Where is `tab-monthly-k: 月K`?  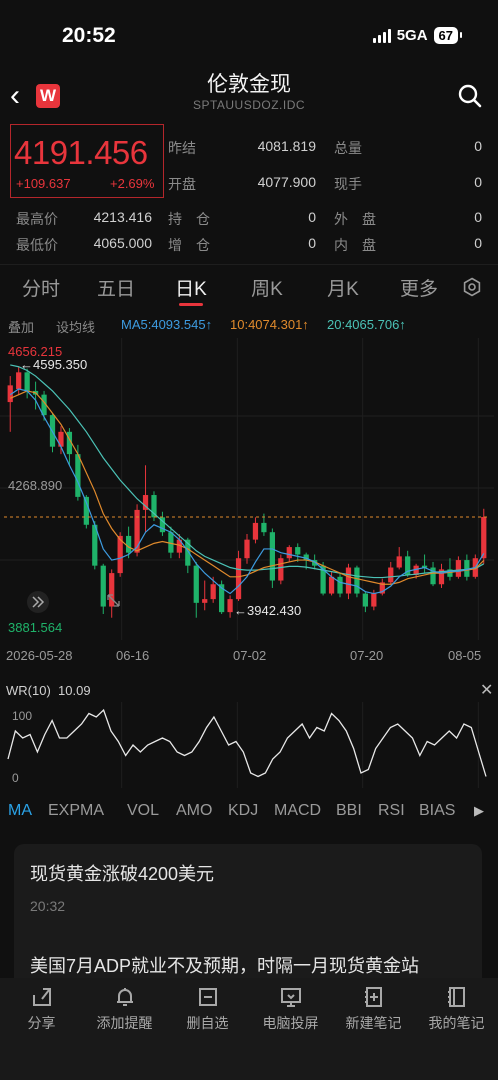
tab-monthly-k: 月K is located at coordinates (343, 287).